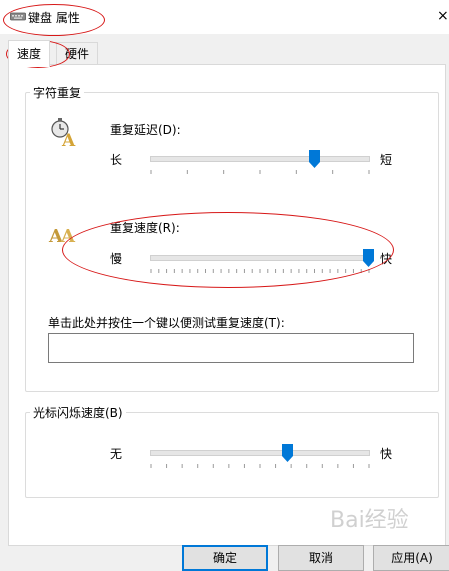 The height and width of the screenshot is (571, 449). Describe the element at coordinates (145, 228) in the screenshot. I see `repeat-rate-label: 重复速度(R):` at that location.